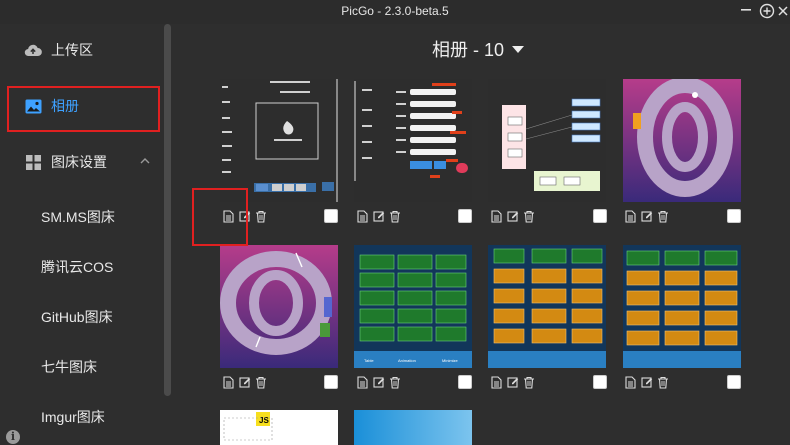  I want to click on sidebar-item-github: GitHub图床, so click(77, 317).